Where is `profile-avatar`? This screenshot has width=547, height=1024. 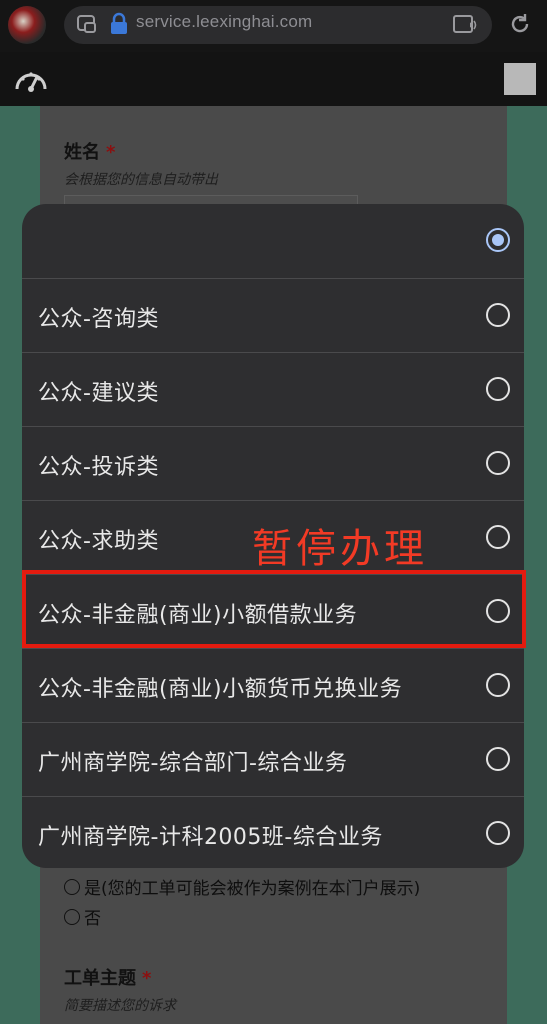 profile-avatar is located at coordinates (27, 25).